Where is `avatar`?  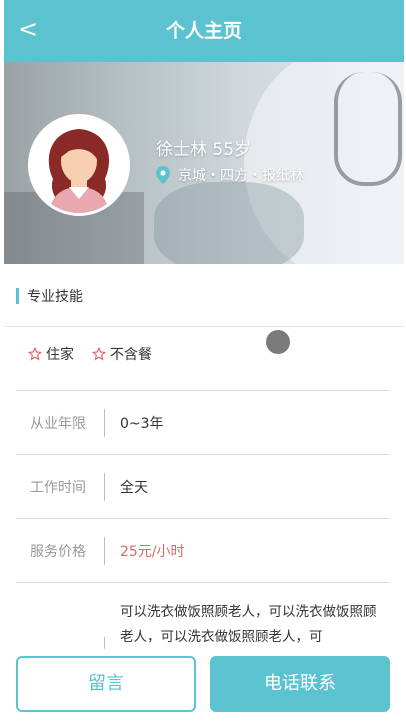 avatar is located at coordinates (79, 165).